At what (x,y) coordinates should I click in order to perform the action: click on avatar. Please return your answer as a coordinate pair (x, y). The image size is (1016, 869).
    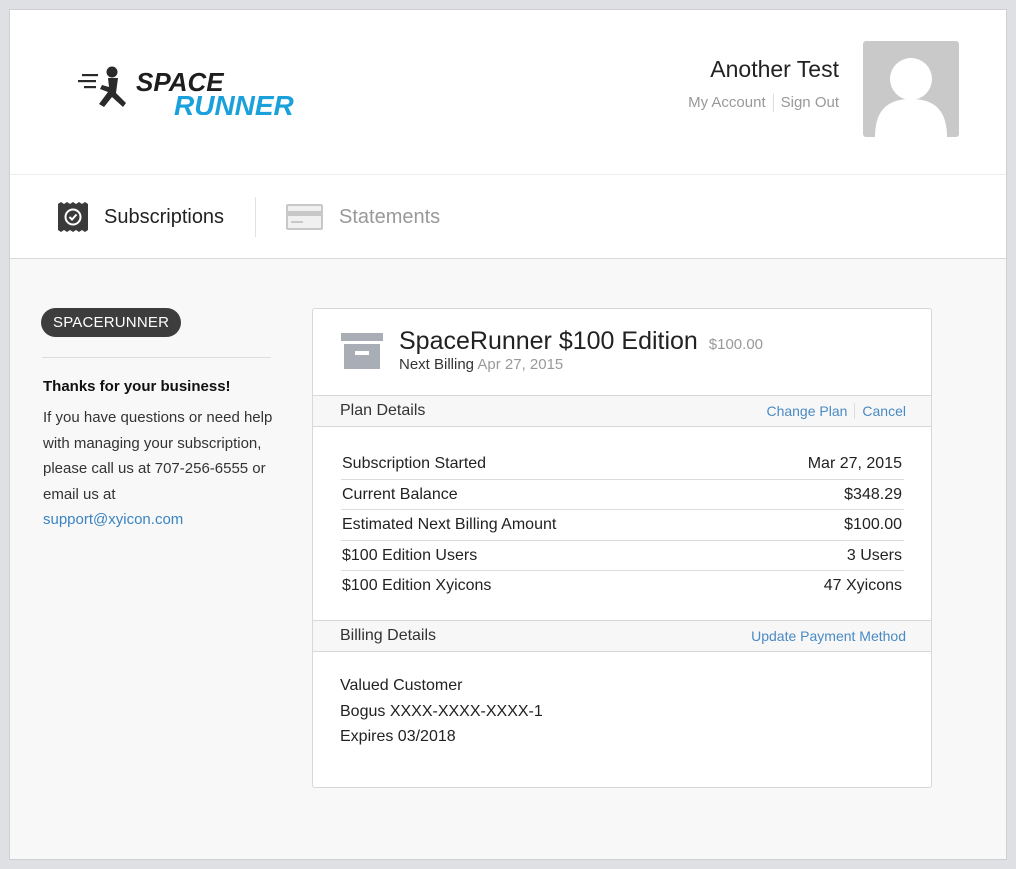
    Looking at the image, I should click on (911, 89).